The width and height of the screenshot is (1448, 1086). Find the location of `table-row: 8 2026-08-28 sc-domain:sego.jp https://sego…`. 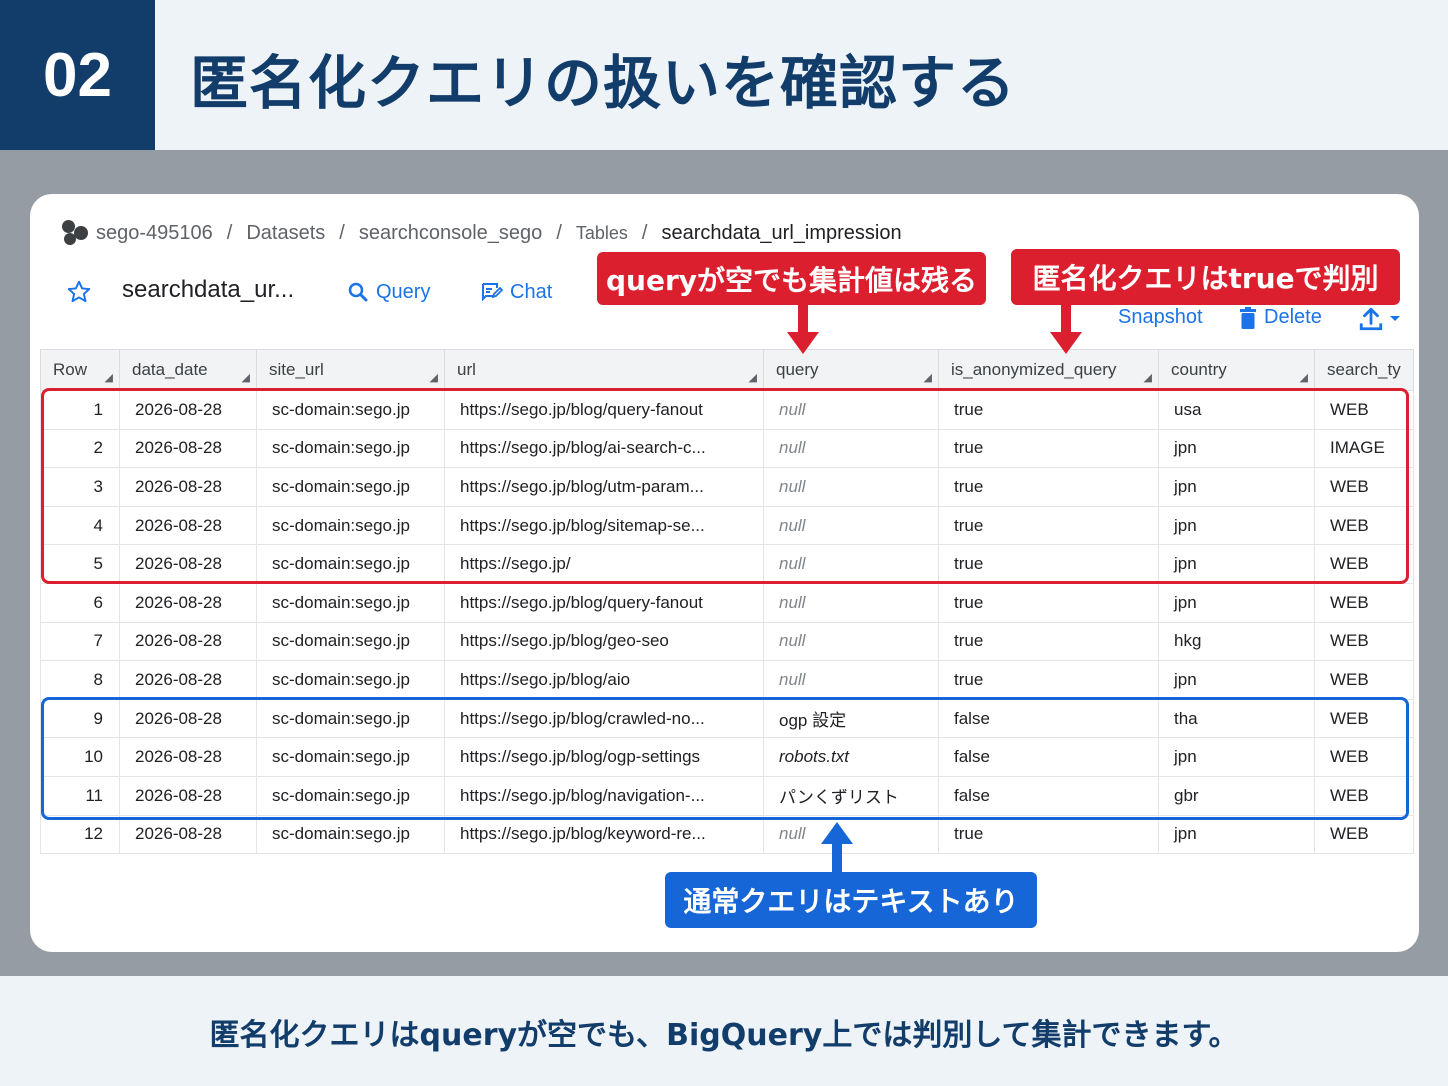

table-row: 8 2026-08-28 sc-domain:sego.jp https://sego… is located at coordinates (727, 680).